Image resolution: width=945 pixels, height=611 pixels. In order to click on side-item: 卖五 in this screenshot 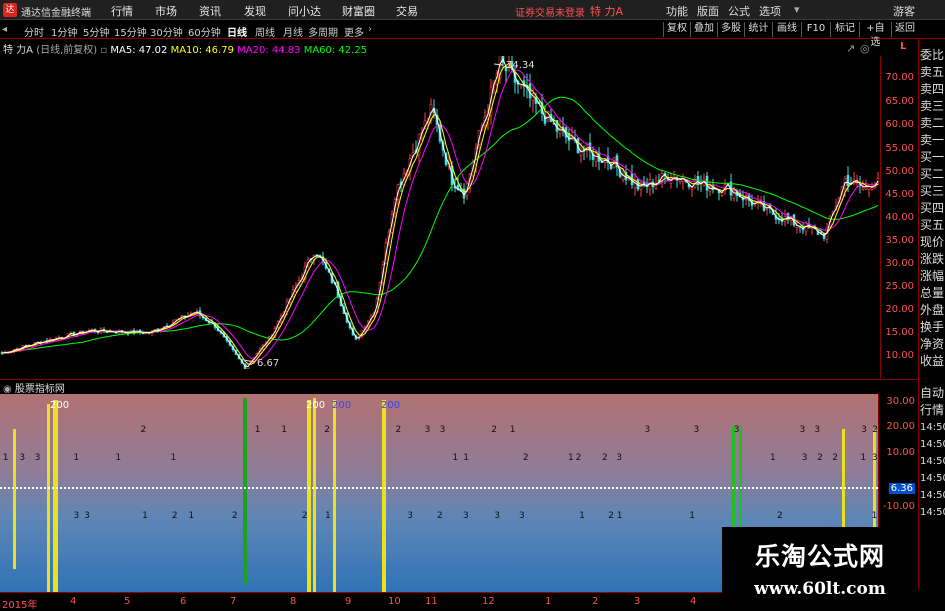, I will do `click(932, 72)`.